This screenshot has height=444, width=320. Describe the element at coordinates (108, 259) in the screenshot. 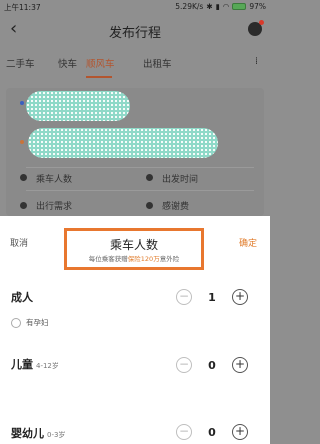

I see `subtitle-text: 每位乘客获赠` at that location.